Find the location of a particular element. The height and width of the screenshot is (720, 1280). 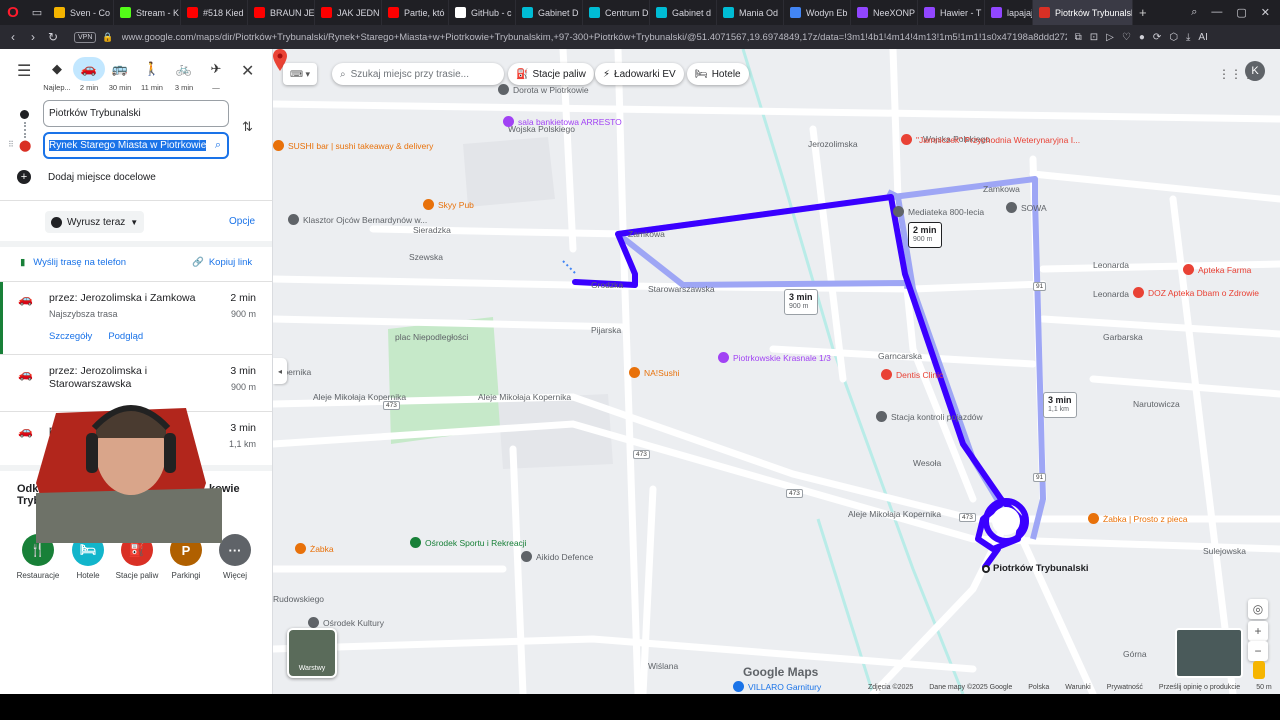

play-icon: ▷ is located at coordinates (1110, 37).